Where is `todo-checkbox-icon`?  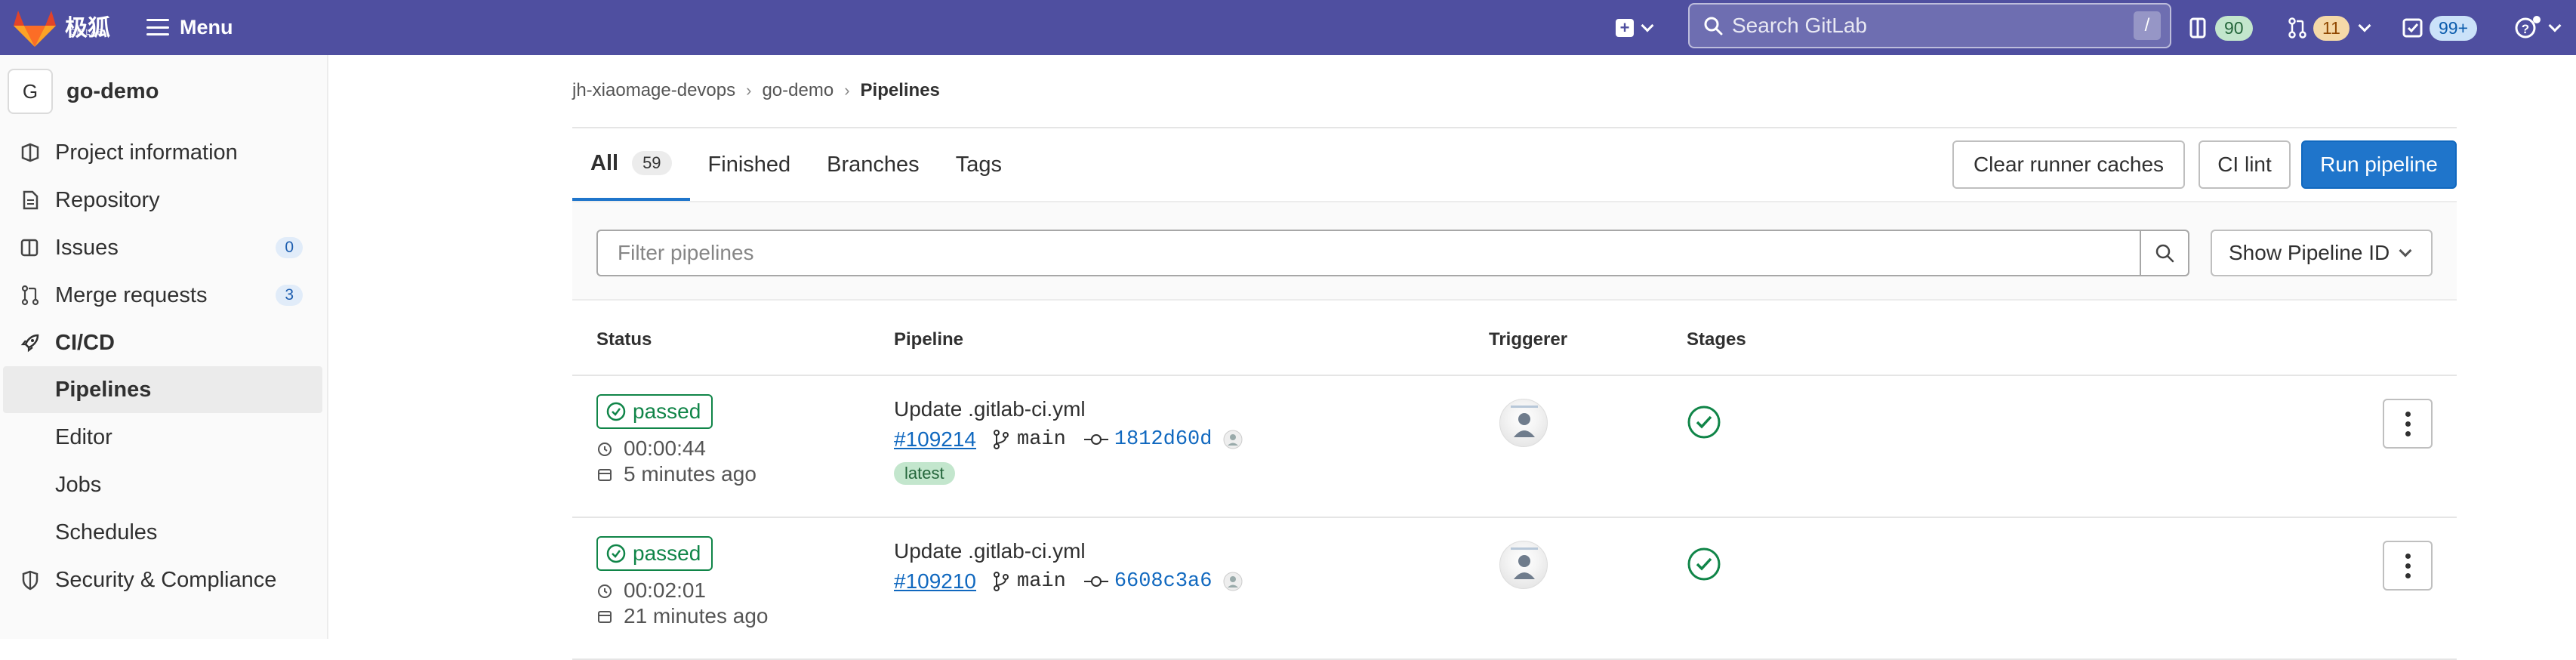
todo-checkbox-icon is located at coordinates (2412, 28).